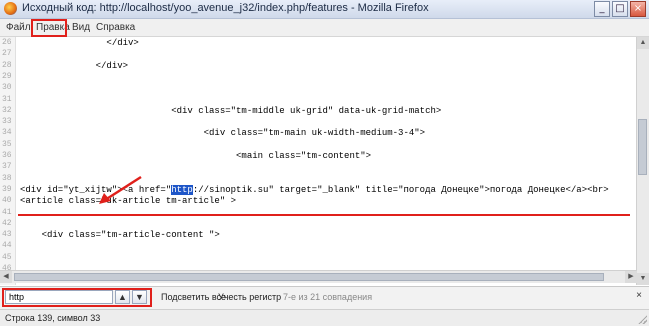 The height and width of the screenshot is (326, 649). I want to click on horizontal-scroll-thumb, so click(309, 277).